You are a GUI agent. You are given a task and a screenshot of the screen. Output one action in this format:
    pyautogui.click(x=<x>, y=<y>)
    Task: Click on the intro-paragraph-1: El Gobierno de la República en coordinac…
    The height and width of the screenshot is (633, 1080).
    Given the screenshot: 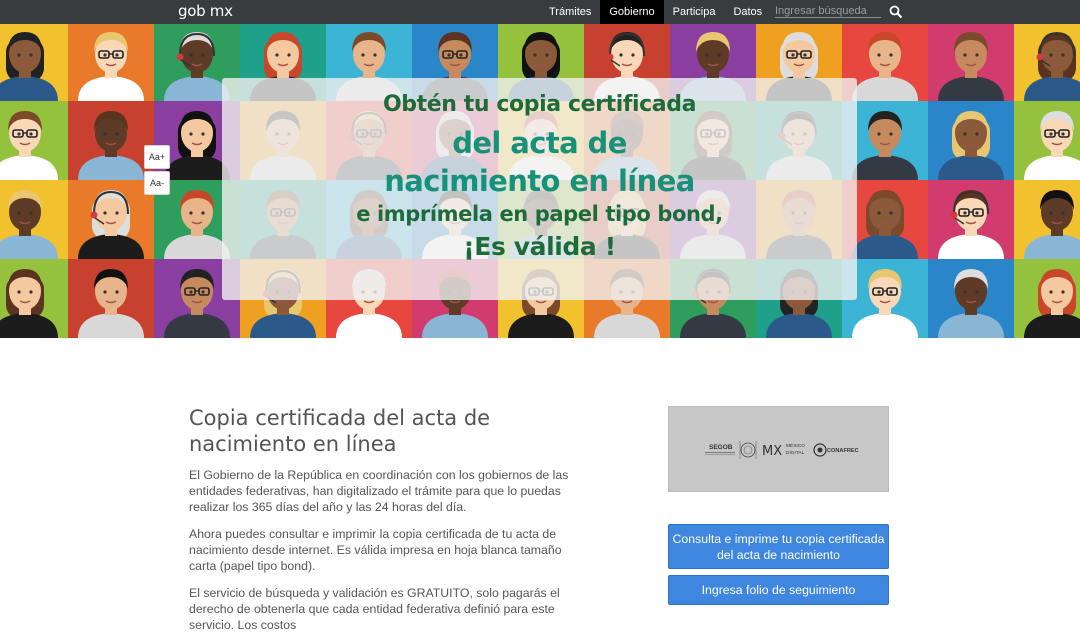 What is the action you would take?
    pyautogui.click(x=379, y=491)
    